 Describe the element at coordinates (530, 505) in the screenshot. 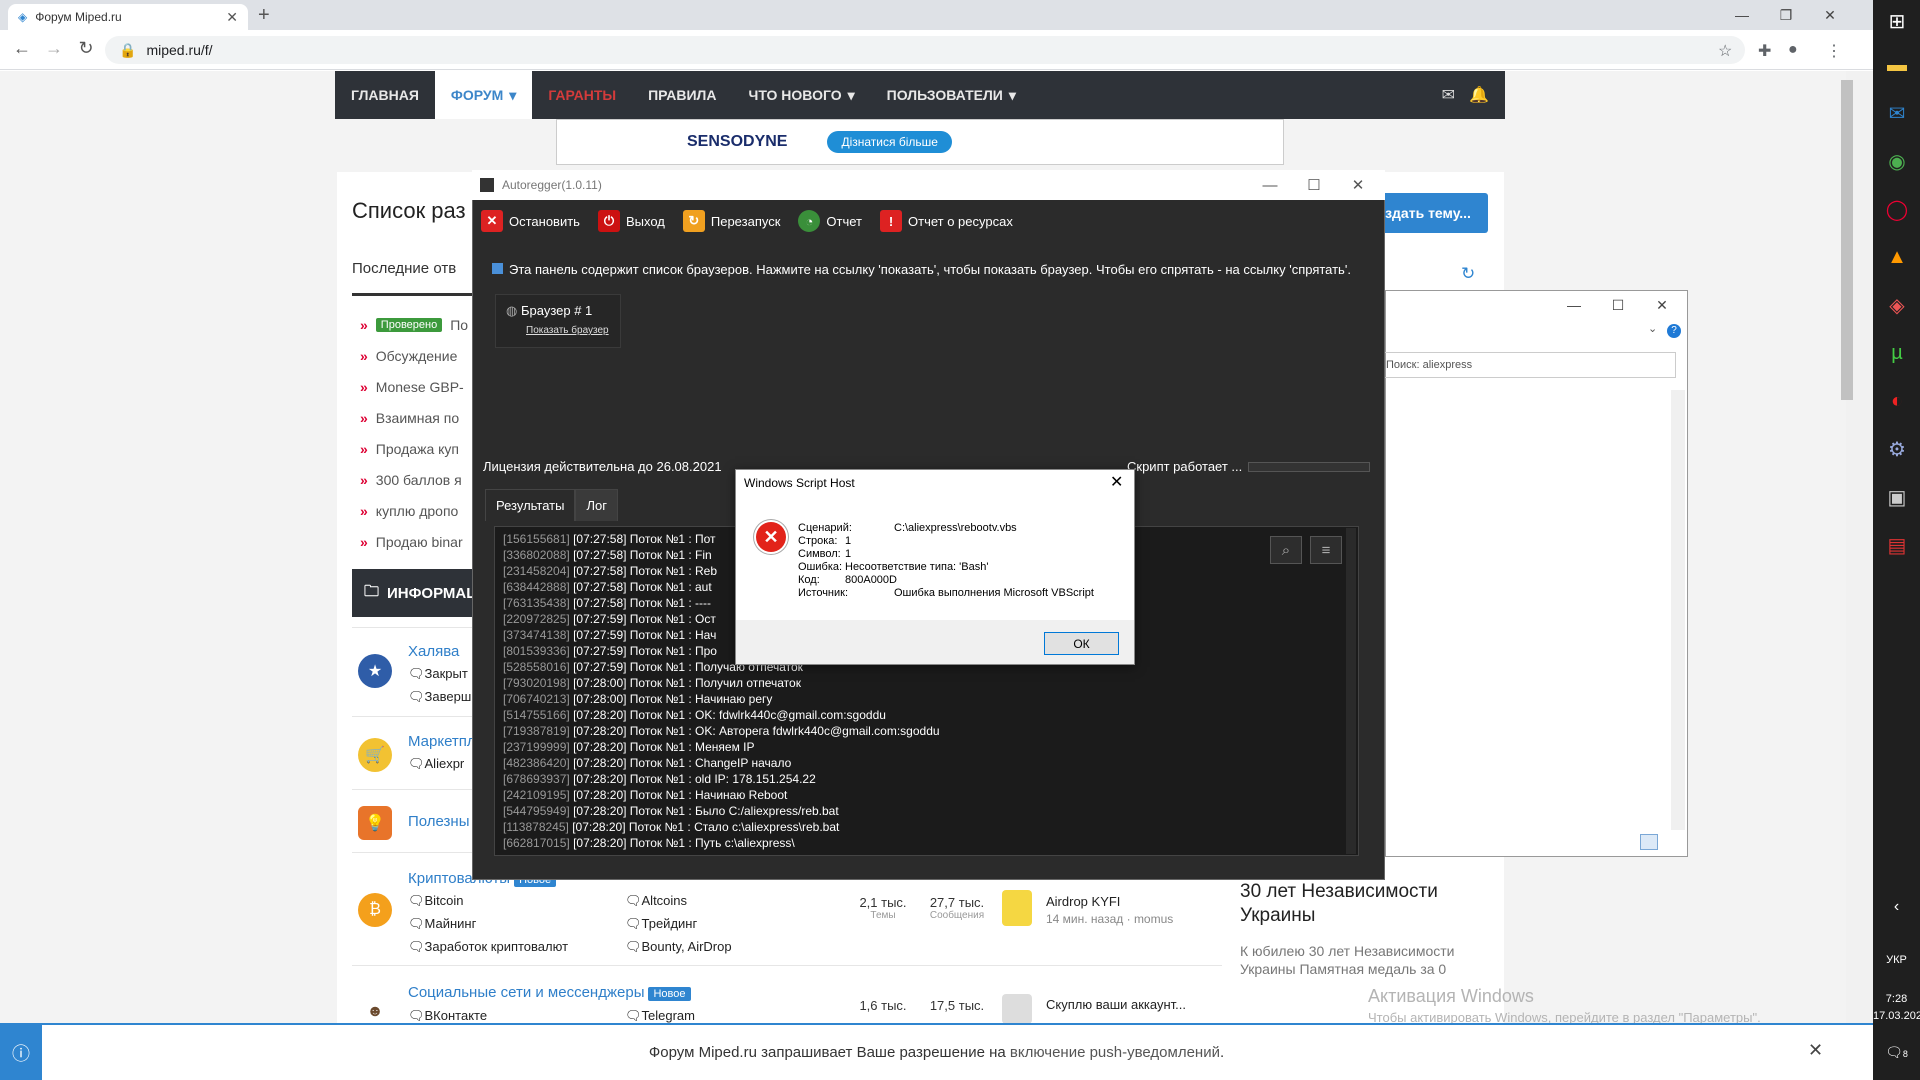

I see `tab-results: Результаты` at that location.